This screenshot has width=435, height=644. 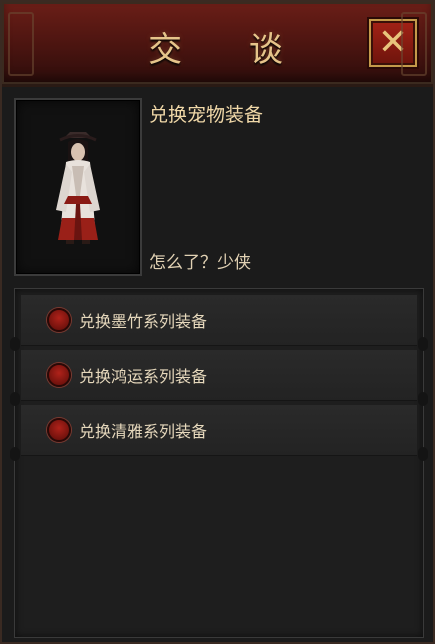 What do you see at coordinates (219, 430) in the screenshot?
I see `option-qingya-equipment: 兑换清雅系列装备` at bounding box center [219, 430].